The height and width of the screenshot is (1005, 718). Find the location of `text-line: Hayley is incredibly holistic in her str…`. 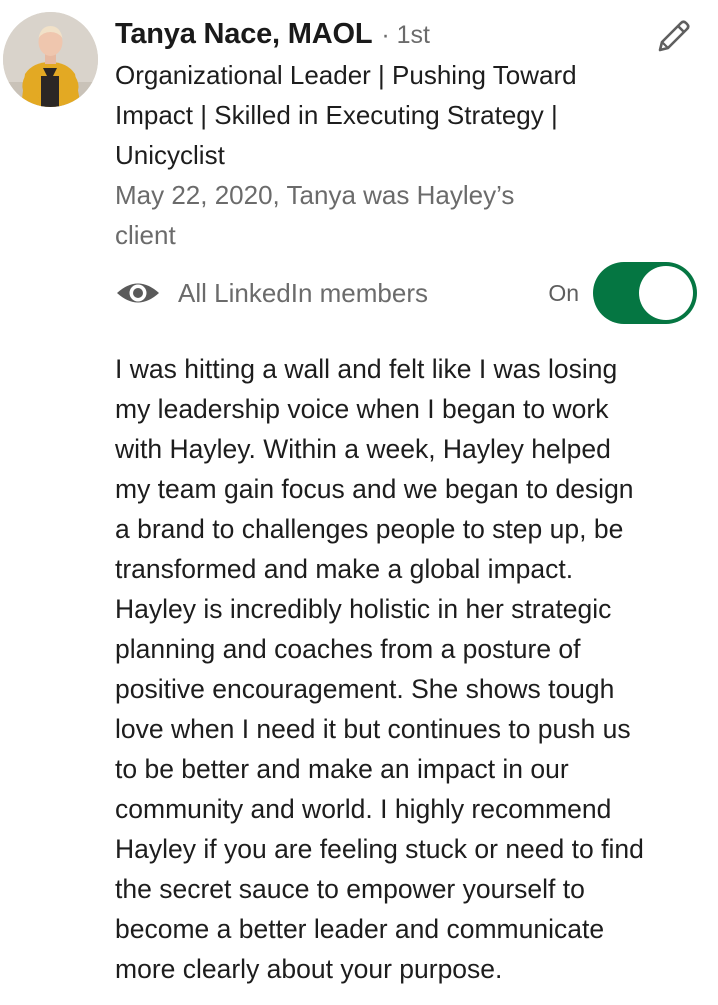

text-line: Hayley is incredibly holistic in her str… is located at coordinates (363, 609).